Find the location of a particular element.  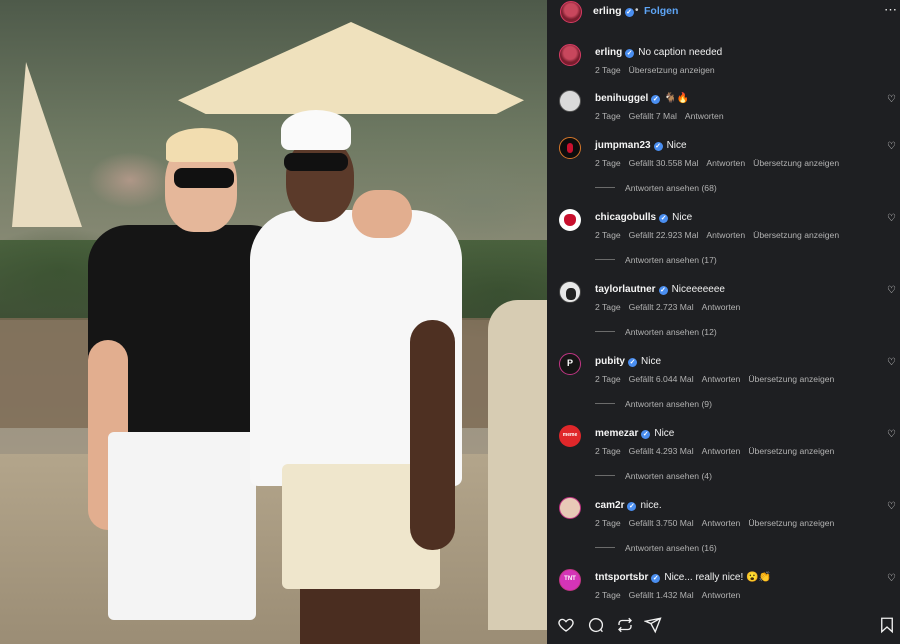

comment-meta: 2 Tage Übersetzung anzeigen is located at coordinates (659, 70).